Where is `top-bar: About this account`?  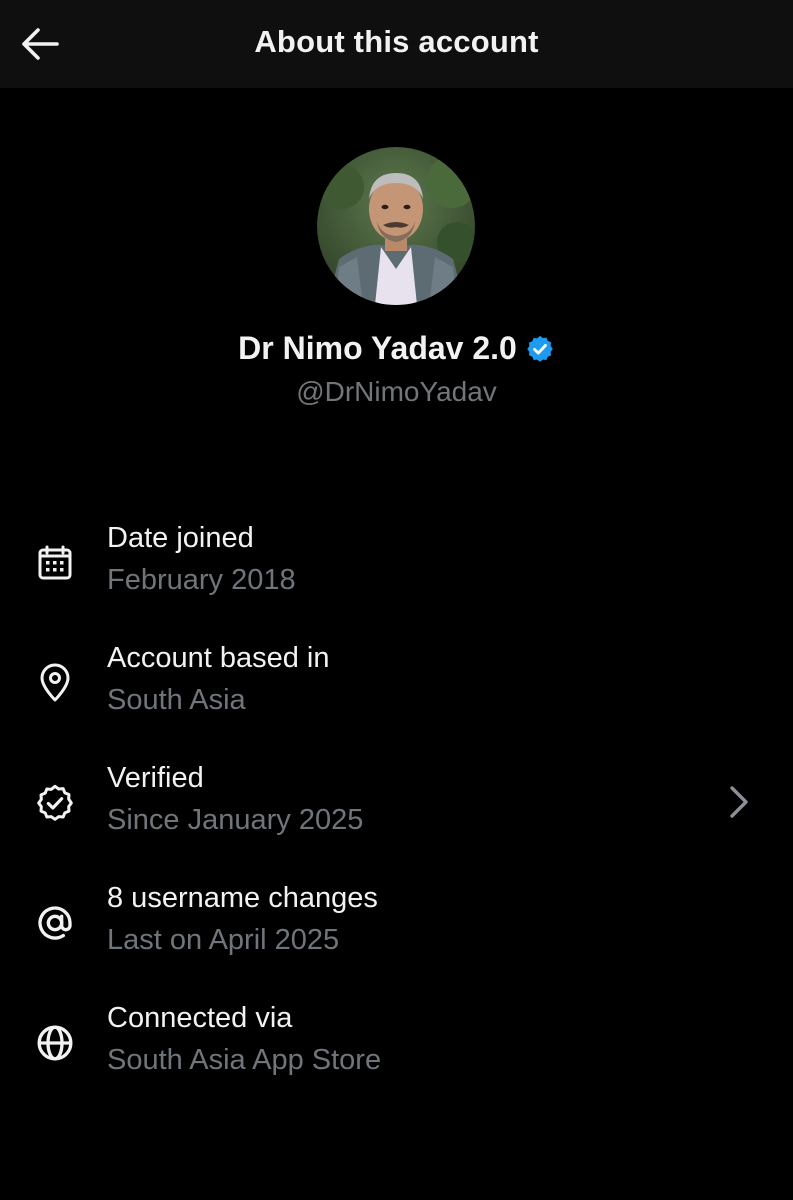
top-bar: About this account is located at coordinates (396, 44).